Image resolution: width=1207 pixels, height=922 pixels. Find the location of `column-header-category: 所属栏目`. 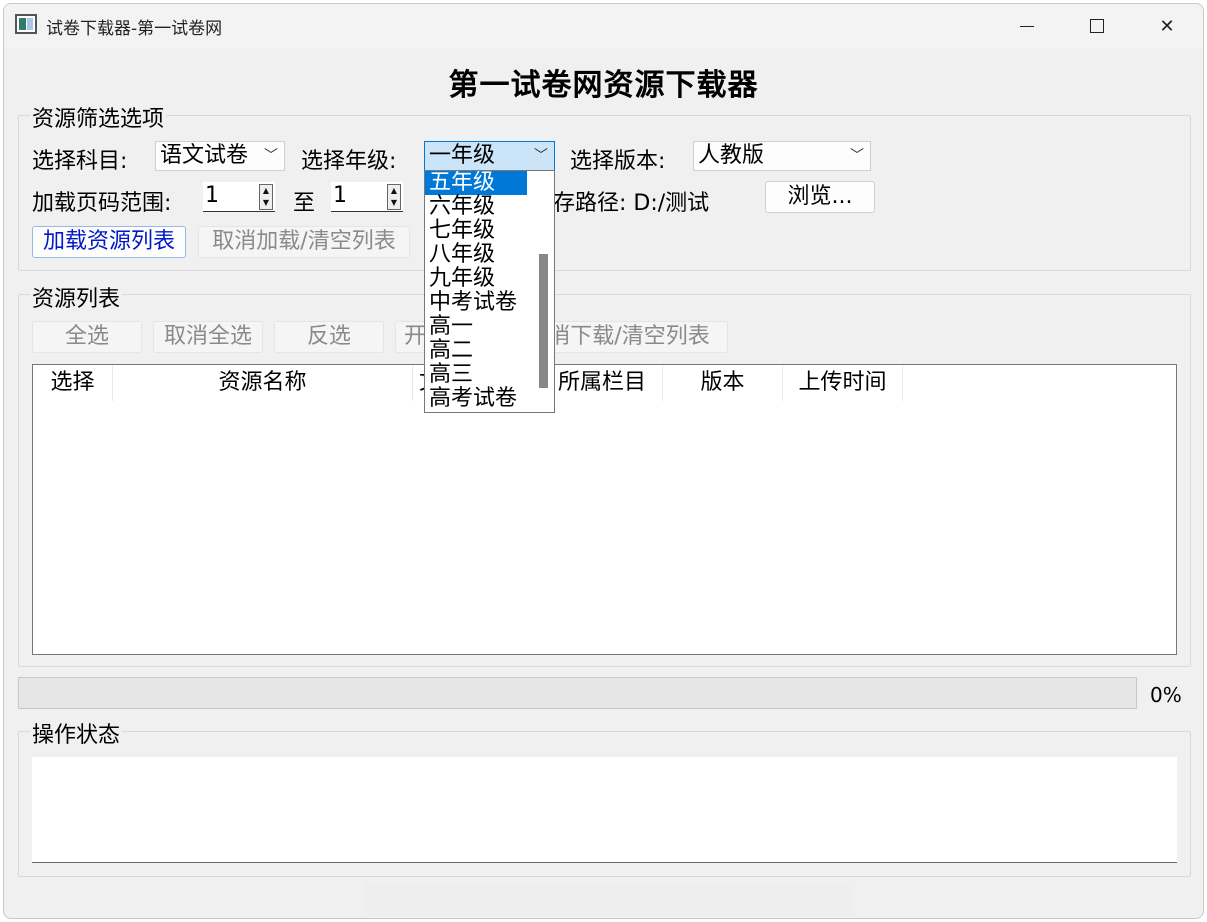

column-header-category: 所属栏目 is located at coordinates (602, 383).